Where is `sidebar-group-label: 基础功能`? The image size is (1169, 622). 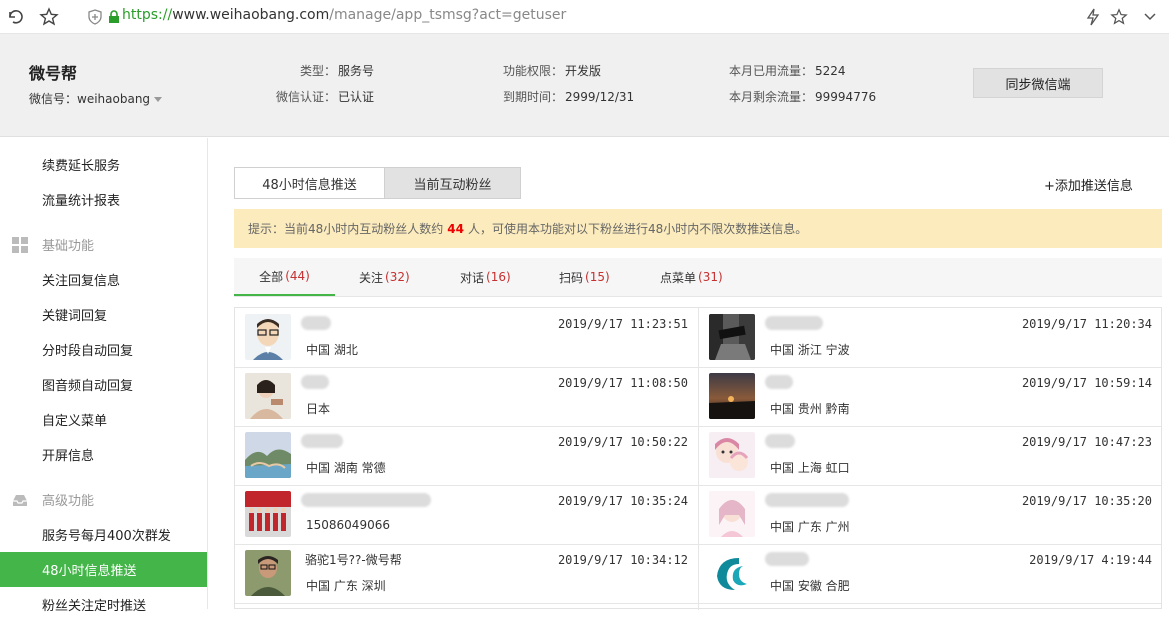 sidebar-group-label: 基础功能 is located at coordinates (68, 246).